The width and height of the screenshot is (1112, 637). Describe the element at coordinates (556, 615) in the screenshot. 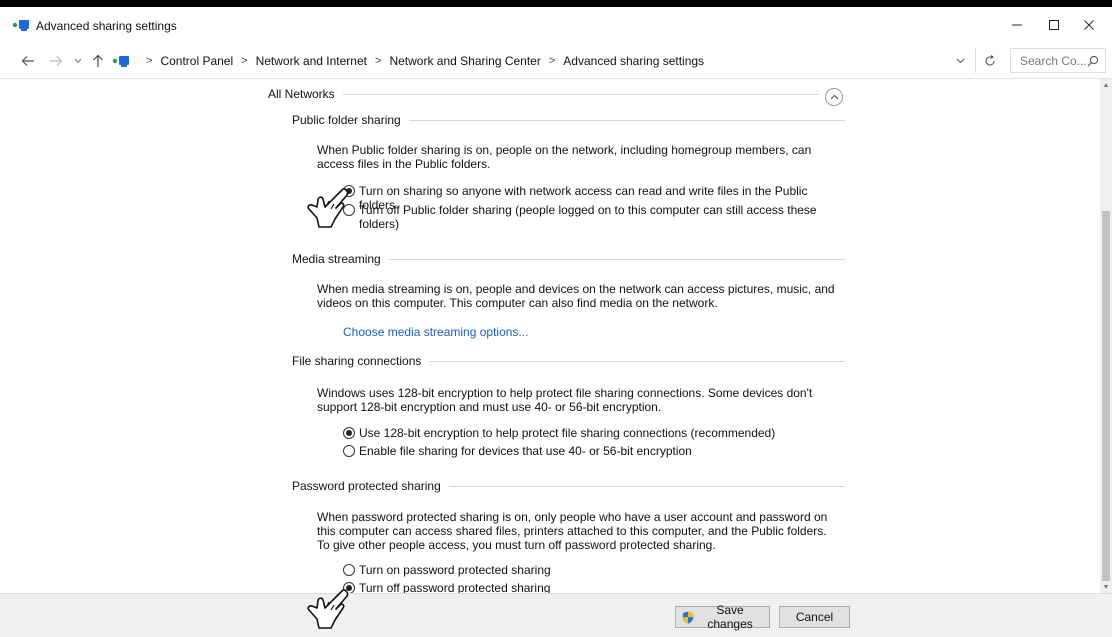

I see `button-footer: Save changes Cancel` at that location.